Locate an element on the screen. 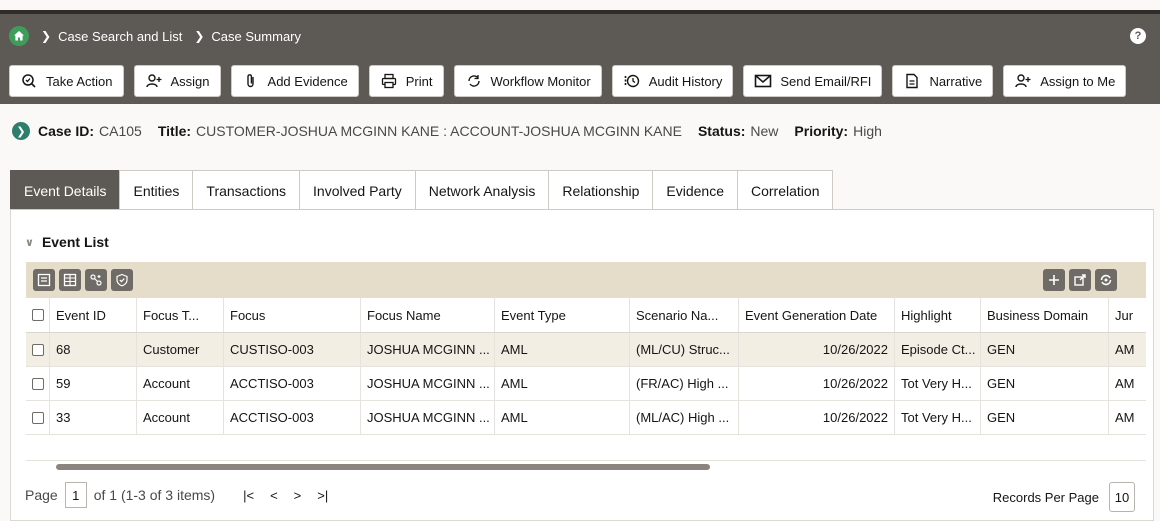  tab-evidence: Evidence is located at coordinates (695, 190).